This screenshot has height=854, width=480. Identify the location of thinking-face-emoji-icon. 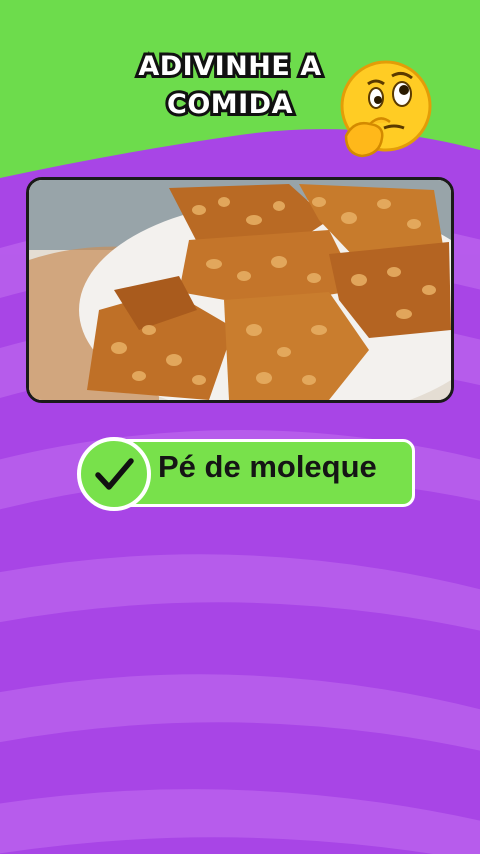
(386, 109).